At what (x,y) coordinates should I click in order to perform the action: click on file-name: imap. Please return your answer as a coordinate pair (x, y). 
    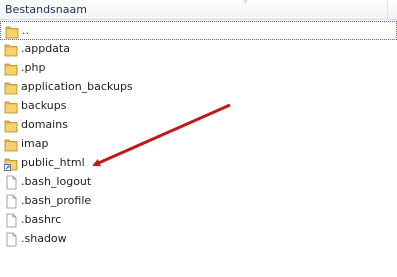
    Looking at the image, I should click on (35, 143).